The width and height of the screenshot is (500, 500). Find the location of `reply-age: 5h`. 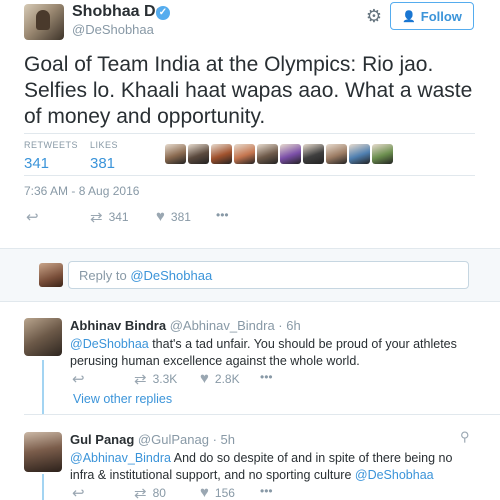

reply-age: 5h is located at coordinates (227, 439).